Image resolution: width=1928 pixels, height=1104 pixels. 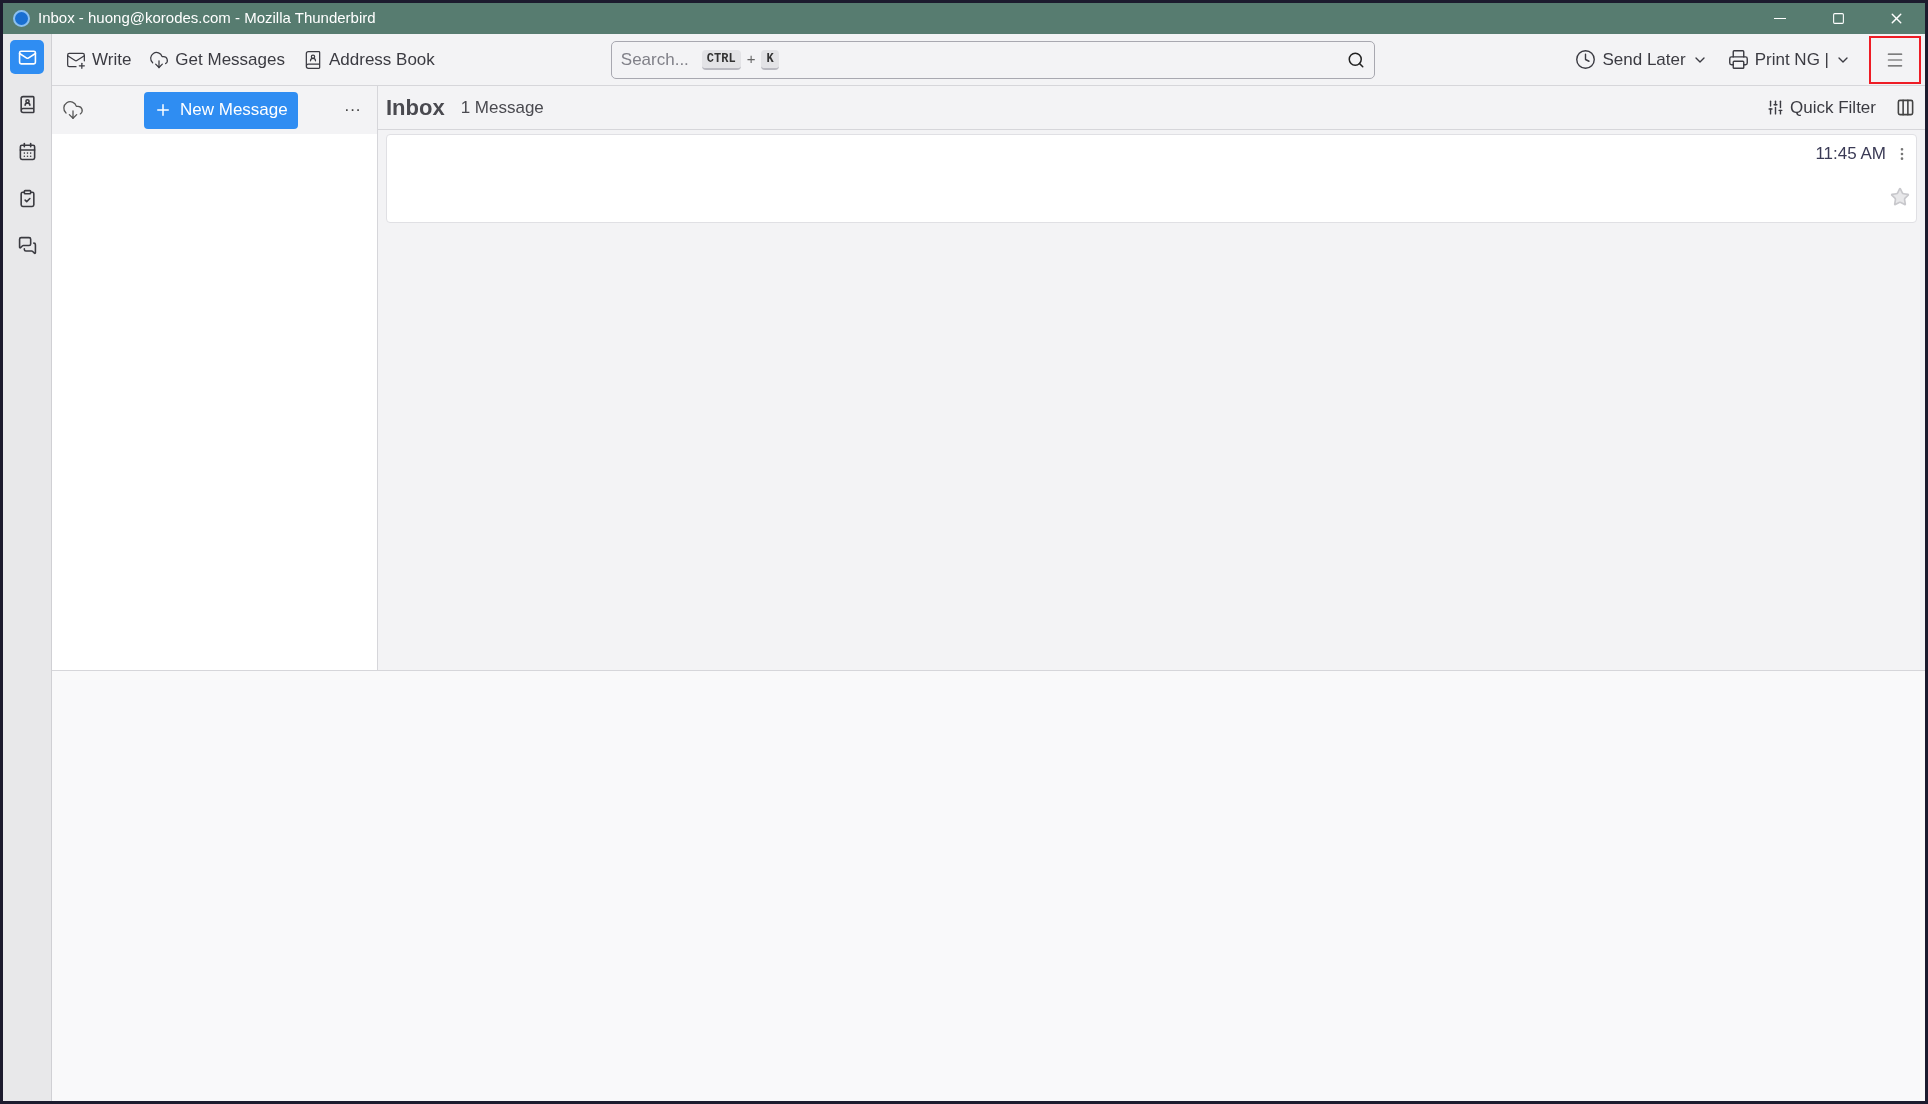 What do you see at coordinates (217, 59) in the screenshot?
I see `toolbar-button: Get Messages` at bounding box center [217, 59].